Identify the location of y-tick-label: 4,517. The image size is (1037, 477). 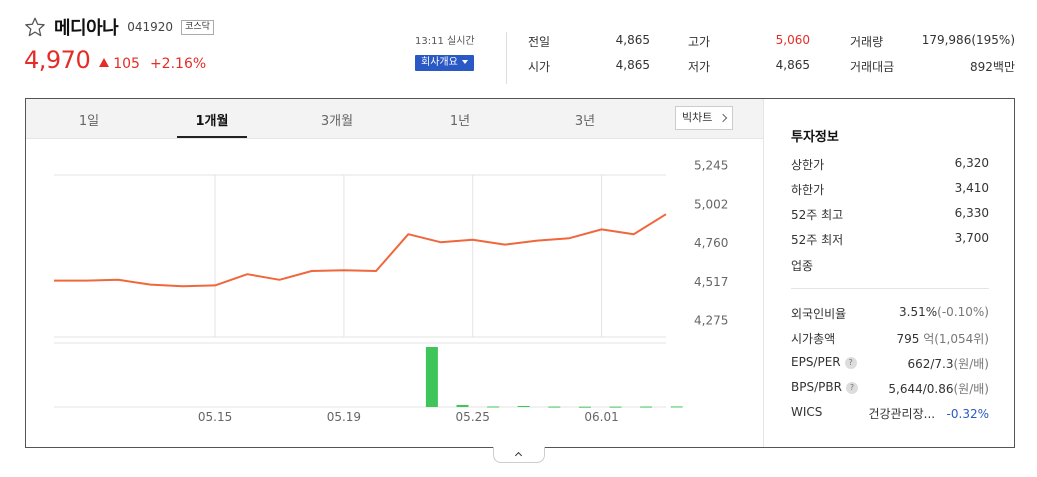
(711, 282).